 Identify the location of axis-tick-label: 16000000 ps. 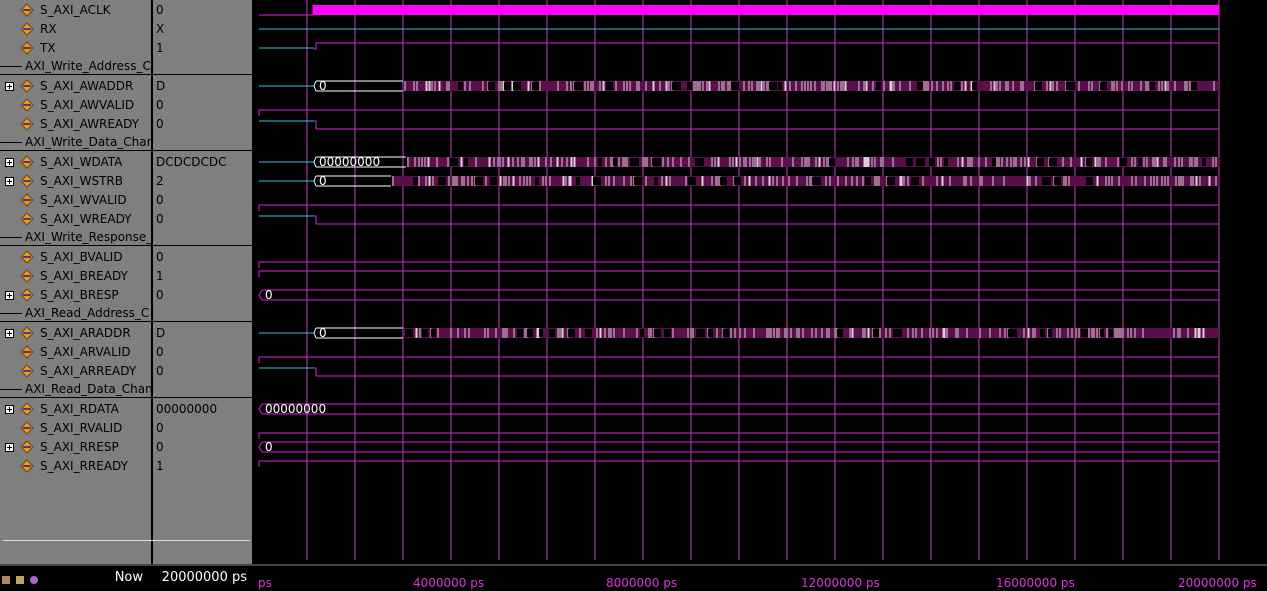
(1035, 583).